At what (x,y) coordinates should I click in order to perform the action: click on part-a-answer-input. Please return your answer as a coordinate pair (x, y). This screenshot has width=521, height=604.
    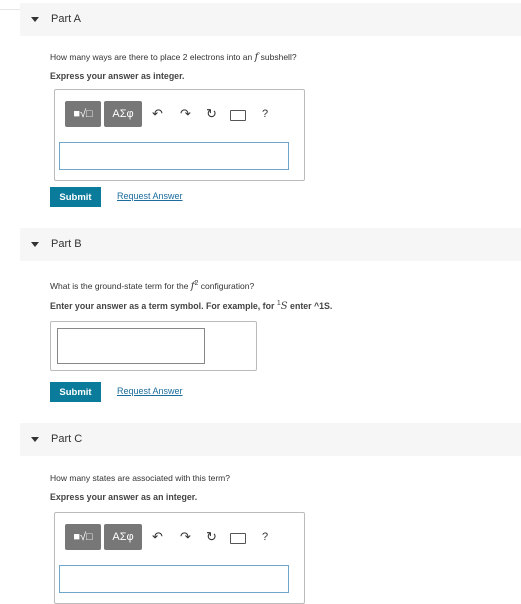
    Looking at the image, I should click on (174, 156).